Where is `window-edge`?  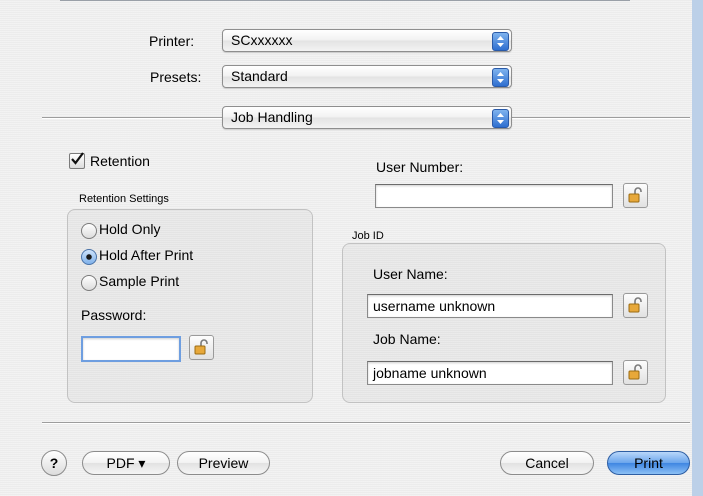 window-edge is located at coordinates (697, 248).